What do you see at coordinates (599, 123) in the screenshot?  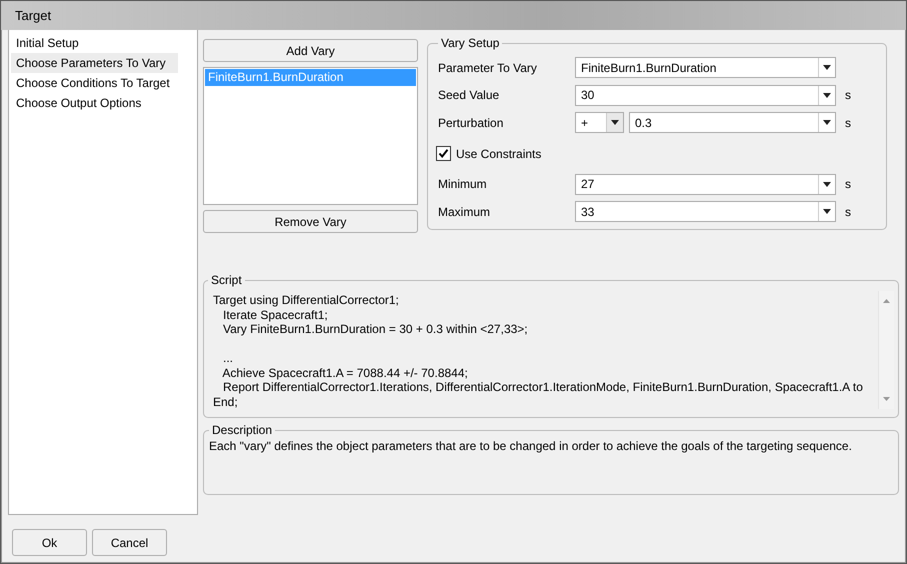 I see `sign-dropdown: +` at bounding box center [599, 123].